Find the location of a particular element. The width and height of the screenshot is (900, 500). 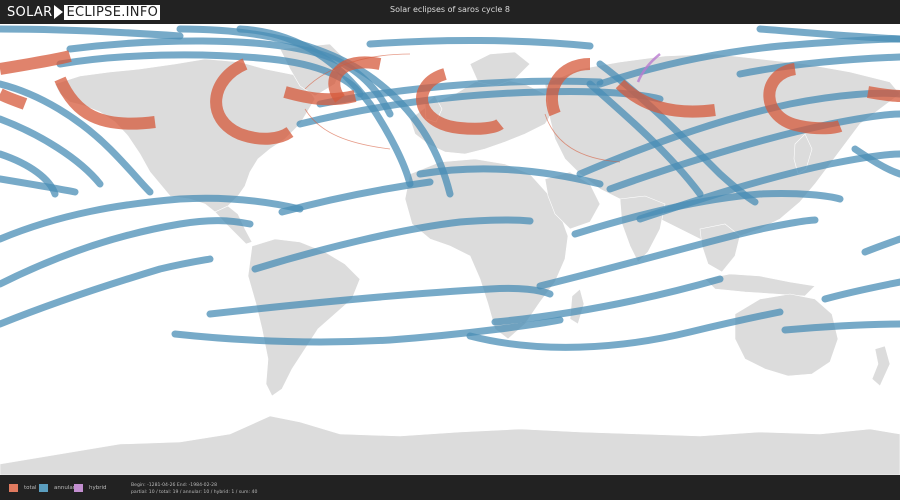

legend-label-hybrid: hybrid is located at coordinates (98, 488).